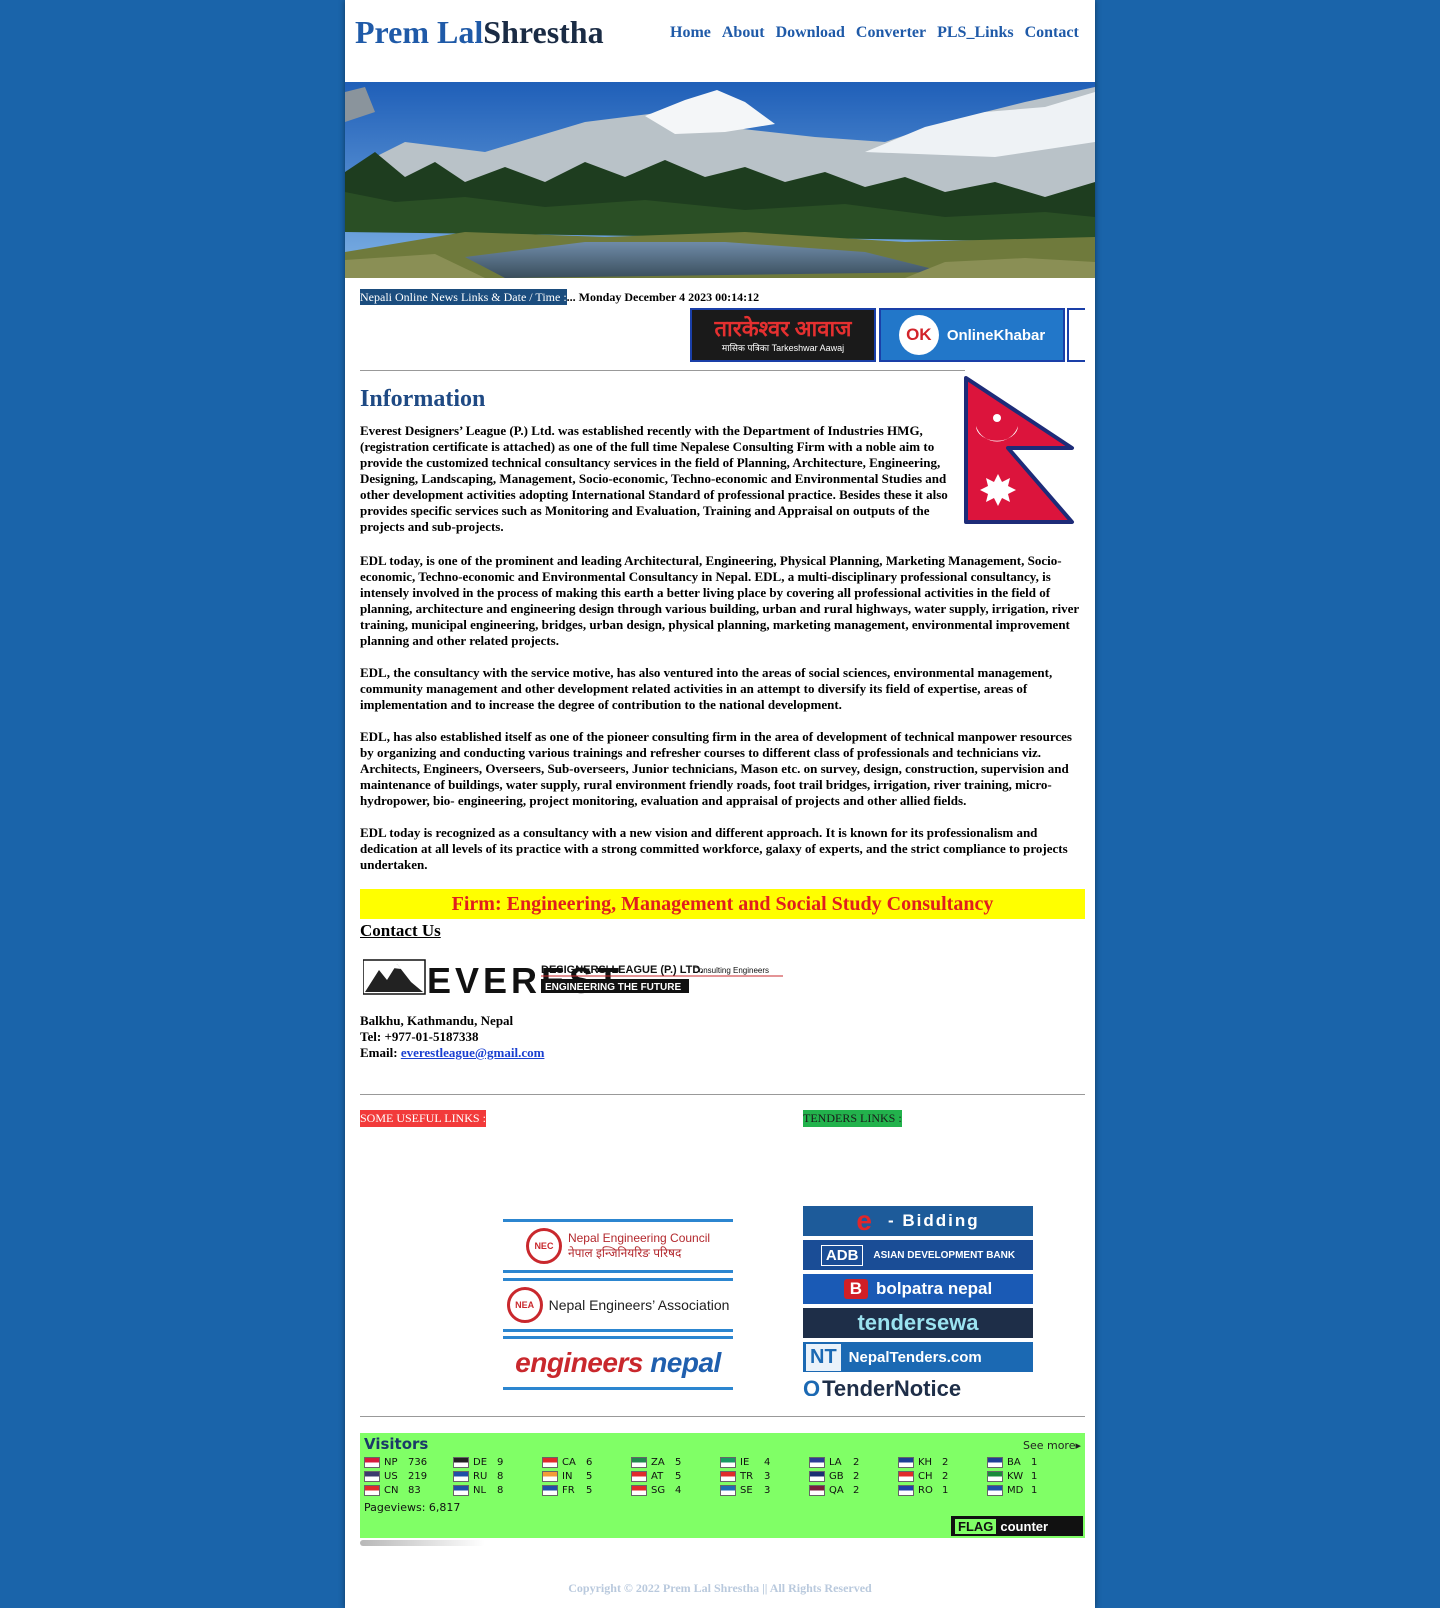 The height and width of the screenshot is (1608, 1440). Describe the element at coordinates (1019, 450) in the screenshot. I see `nepal-flag-icon` at that location.